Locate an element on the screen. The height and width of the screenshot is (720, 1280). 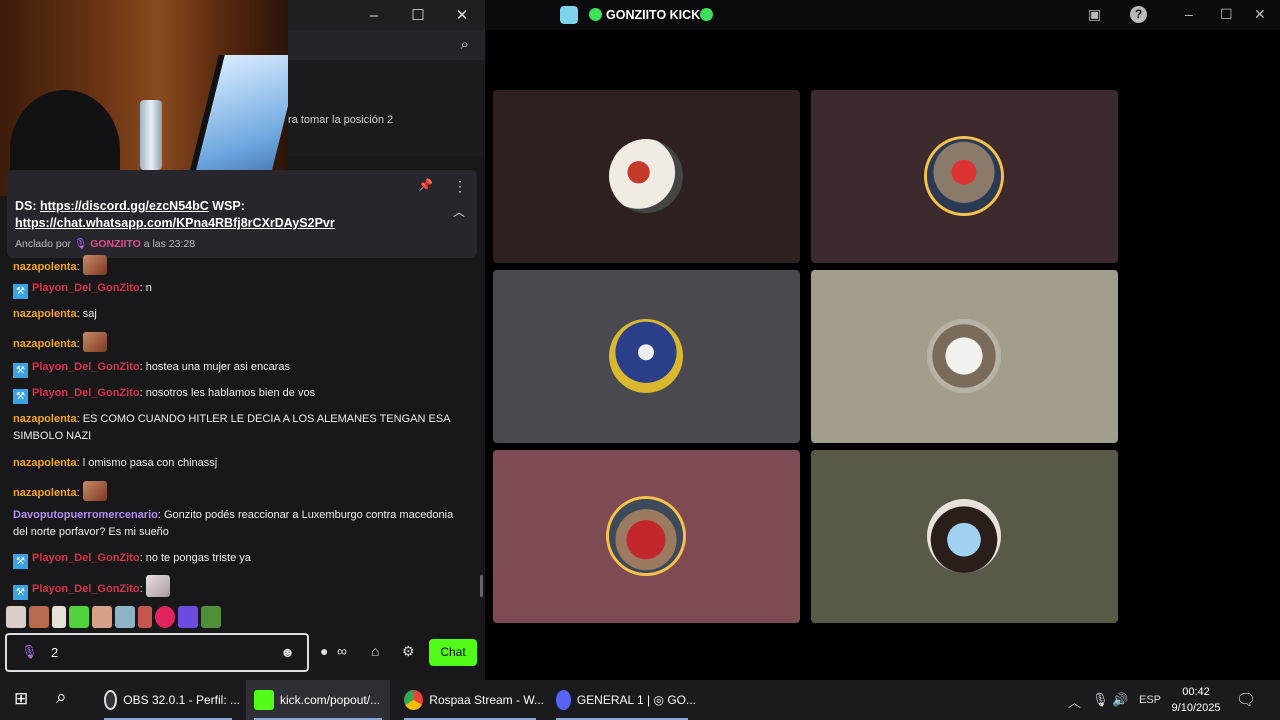
recent-emotes-bar is located at coordinates (113, 618).